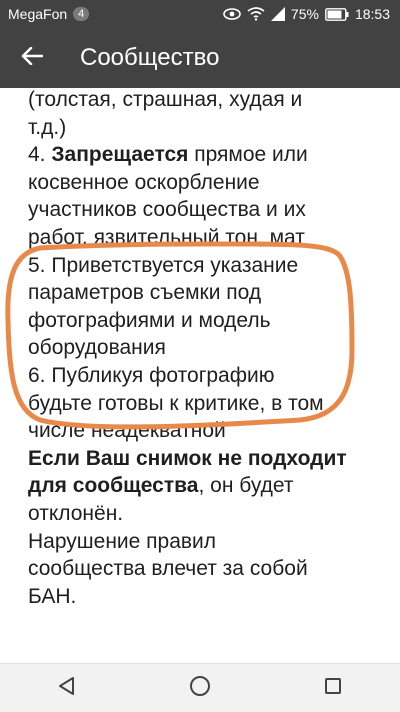  I want to click on rule-4-rest: прямое или, so click(248, 155).